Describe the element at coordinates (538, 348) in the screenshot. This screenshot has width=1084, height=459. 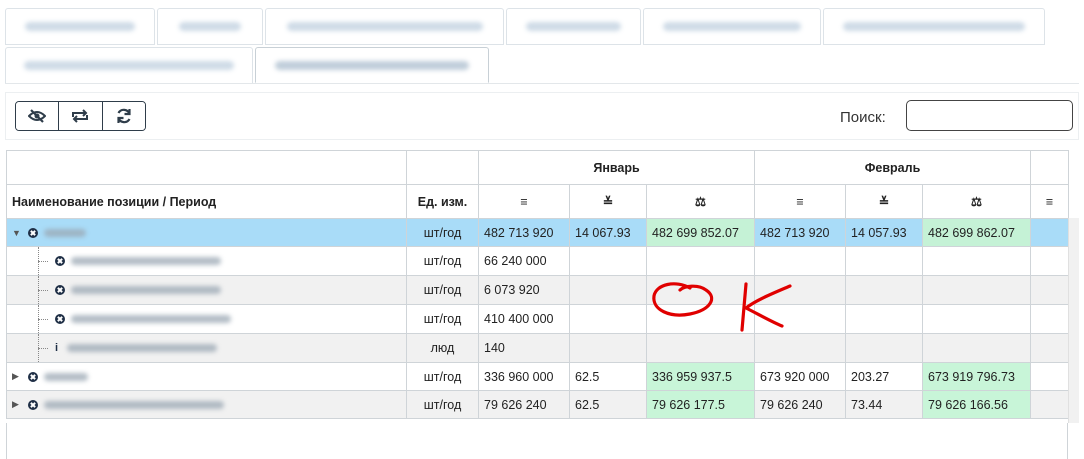
I see `table-row: i люд 140` at that location.